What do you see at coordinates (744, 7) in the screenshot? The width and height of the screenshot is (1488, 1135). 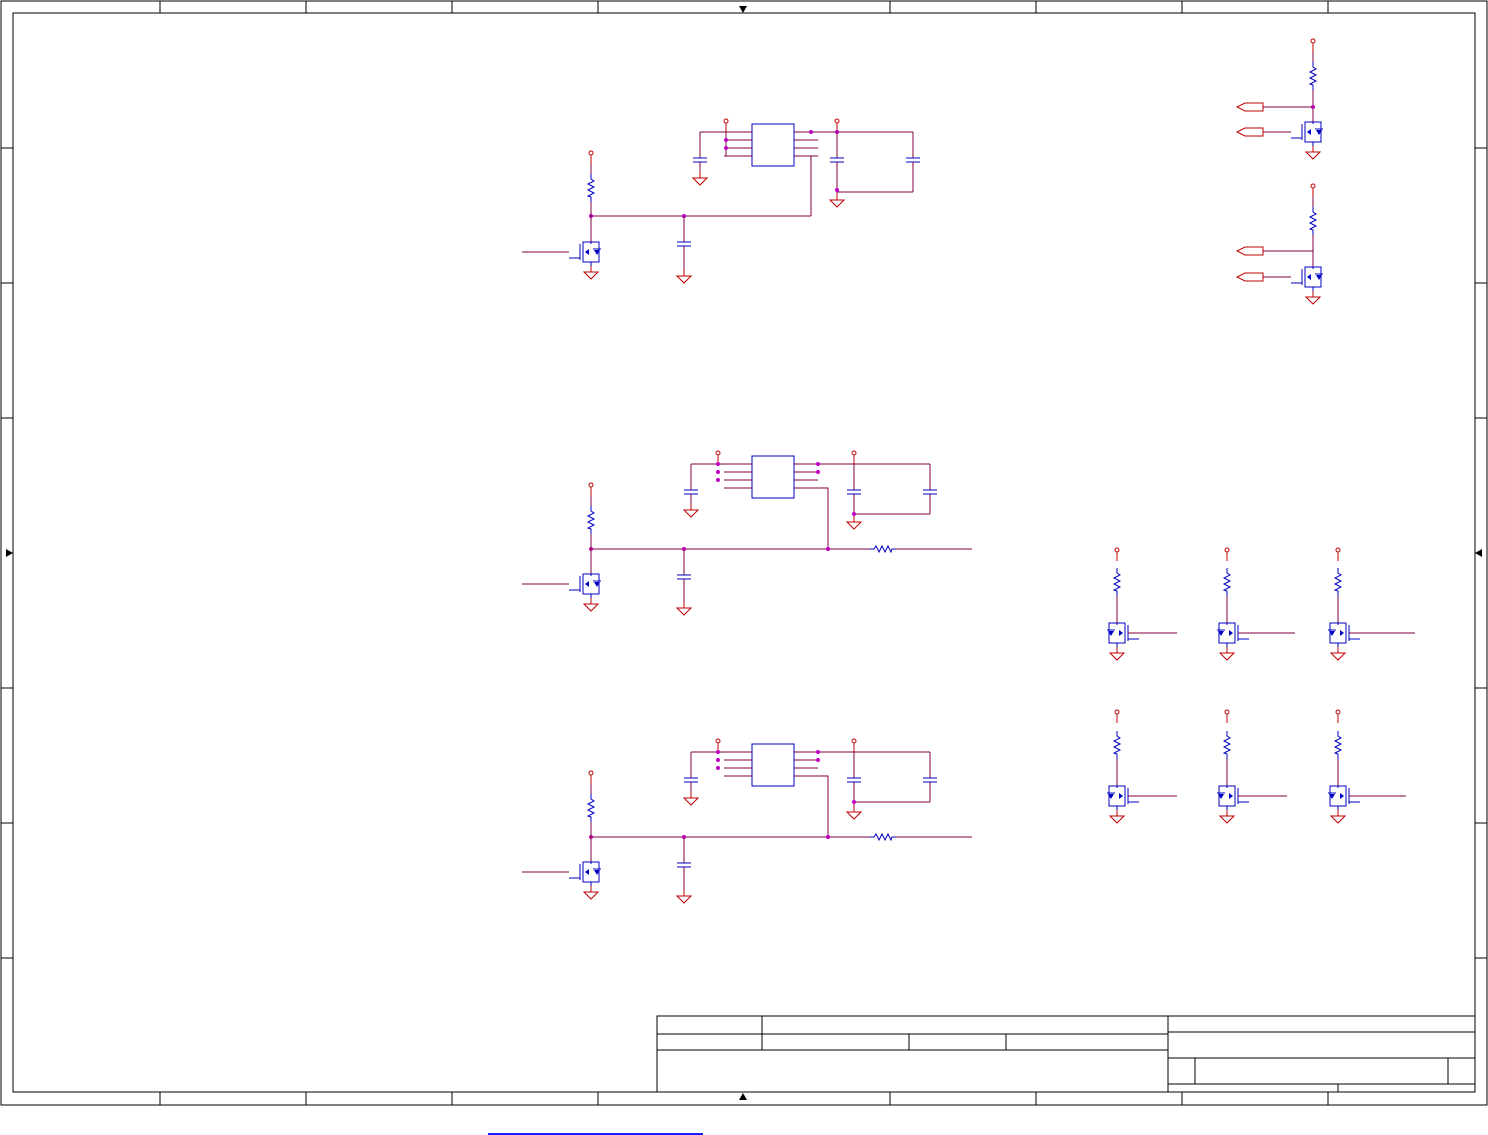 I see `zone-ticks-top` at bounding box center [744, 7].